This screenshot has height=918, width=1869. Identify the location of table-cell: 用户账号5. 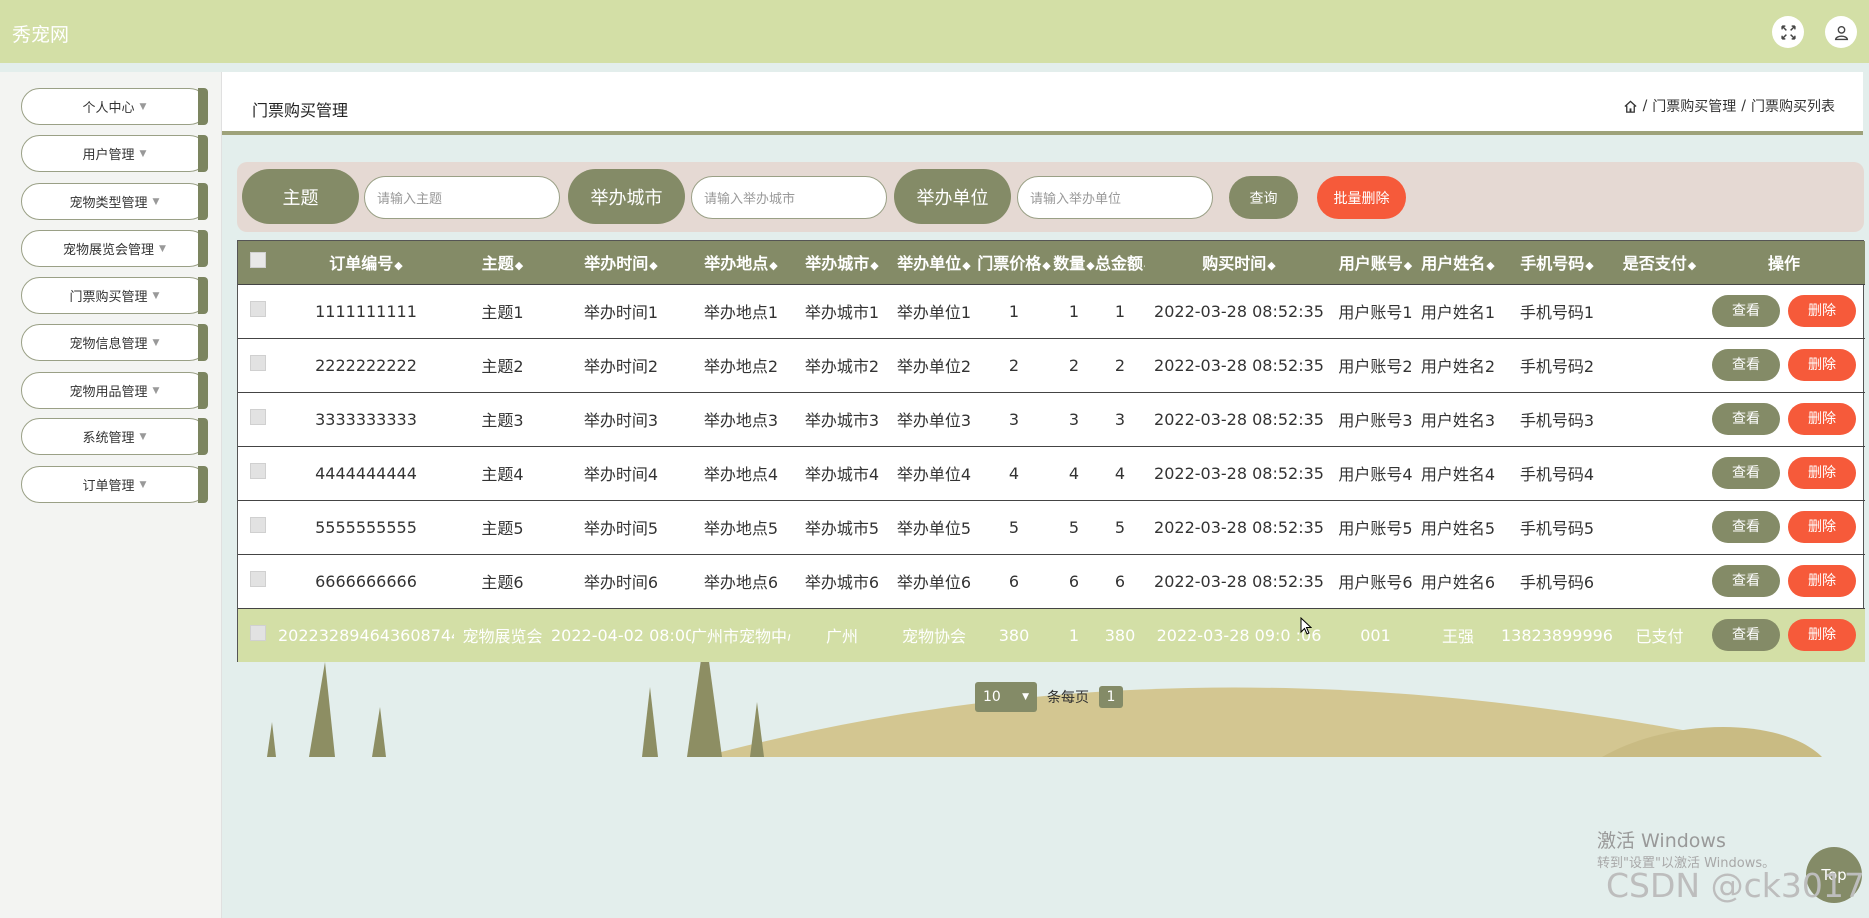
(1375, 528).